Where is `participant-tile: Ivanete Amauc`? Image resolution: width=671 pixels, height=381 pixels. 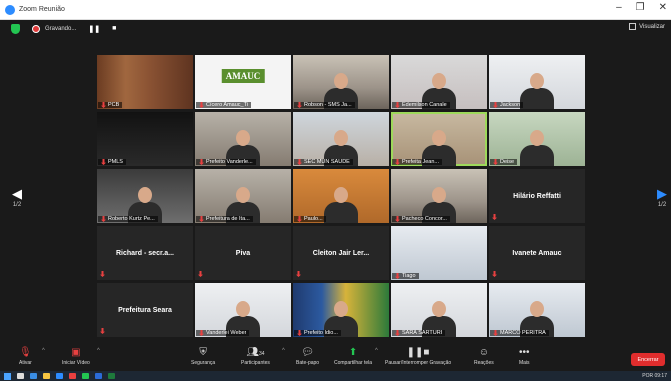
participant-tile: Ivanete Amauc is located at coordinates (537, 253).